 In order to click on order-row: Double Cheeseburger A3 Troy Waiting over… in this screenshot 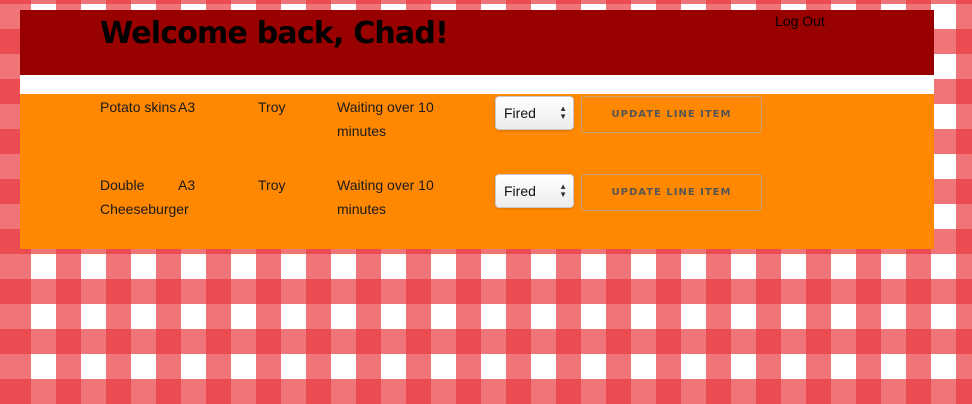, I will do `click(477, 203)`.